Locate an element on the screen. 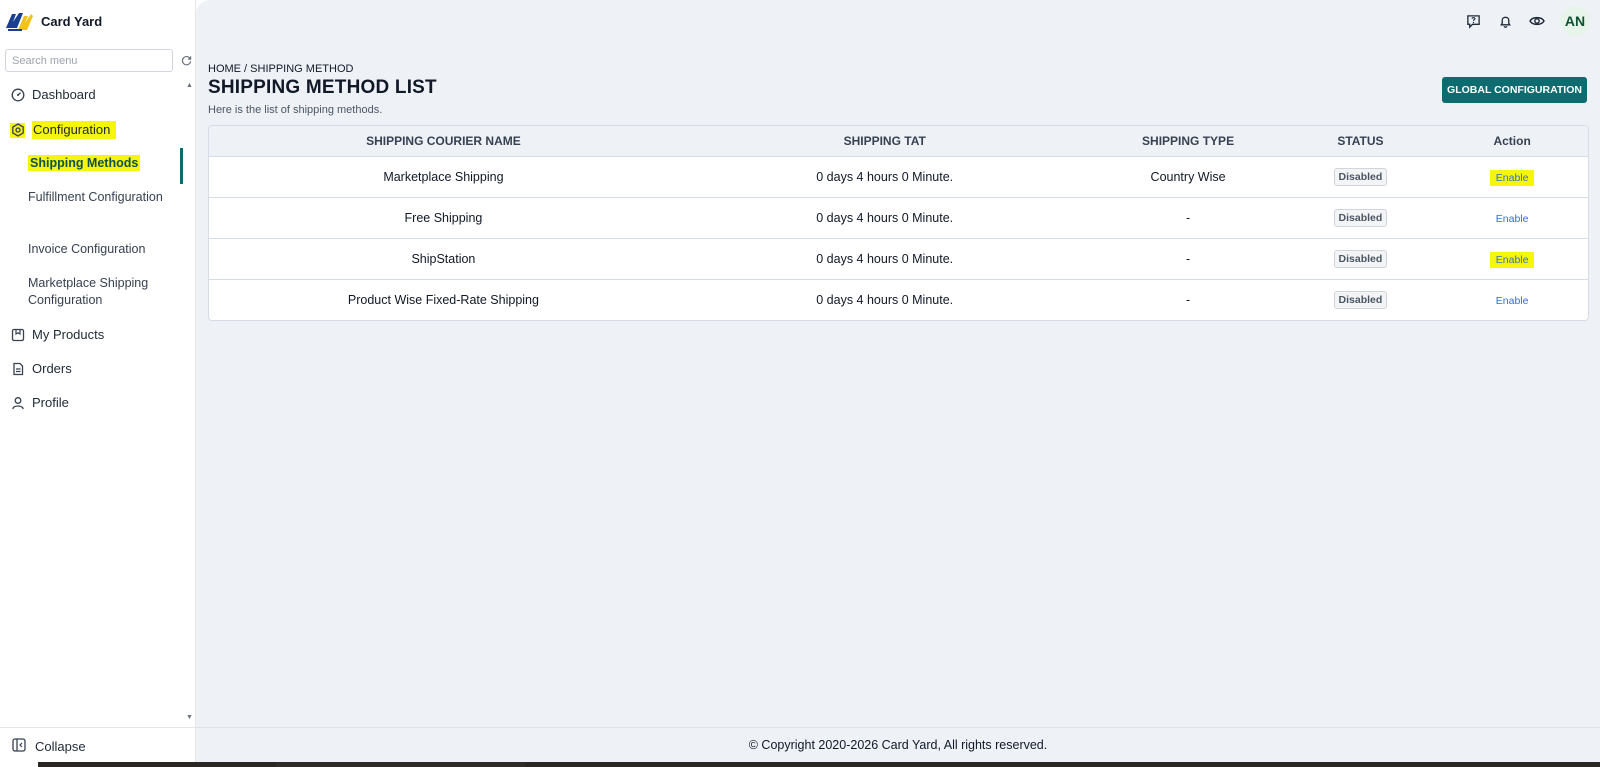 This screenshot has width=1600, height=767. topbar-actions: AN is located at coordinates (1527, 21).